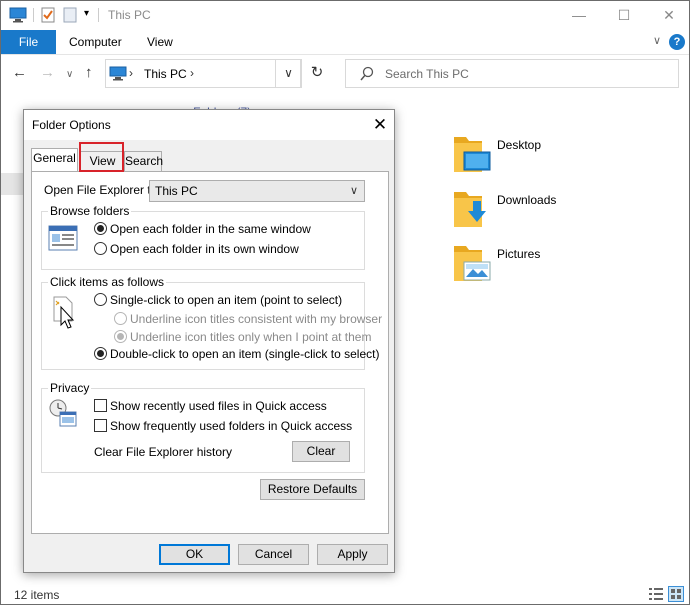  What do you see at coordinates (203, 73) in the screenshot?
I see `address-bar: › This PC ›` at bounding box center [203, 73].